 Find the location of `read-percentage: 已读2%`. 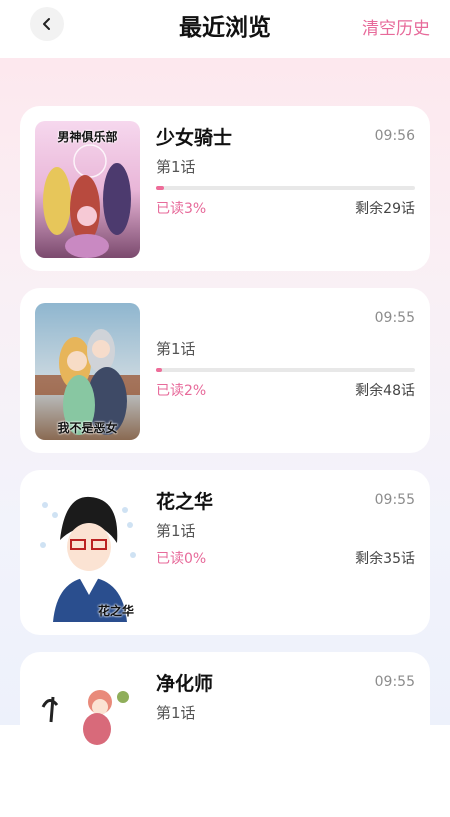

read-percentage: 已读2% is located at coordinates (181, 391).